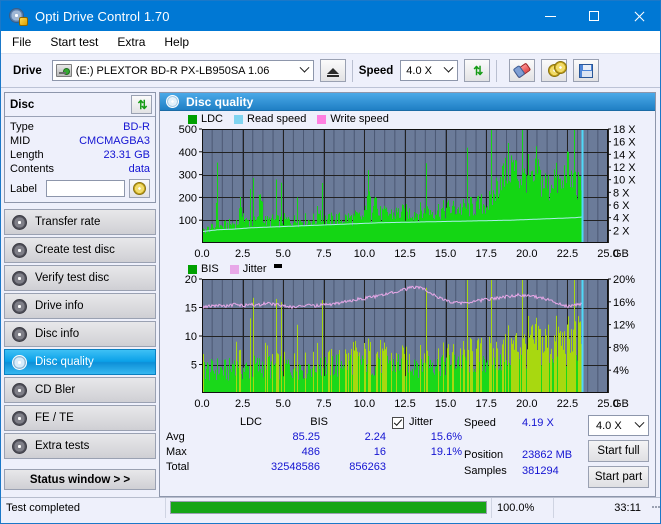  Describe the element at coordinates (175, 437) in the screenshot. I see `stats-row-label: Avg` at that location.